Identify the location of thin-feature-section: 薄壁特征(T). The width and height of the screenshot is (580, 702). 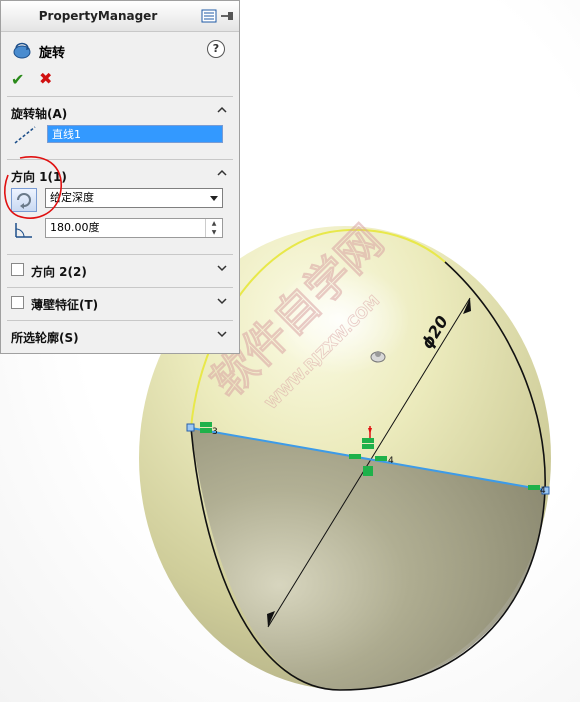
(120, 304).